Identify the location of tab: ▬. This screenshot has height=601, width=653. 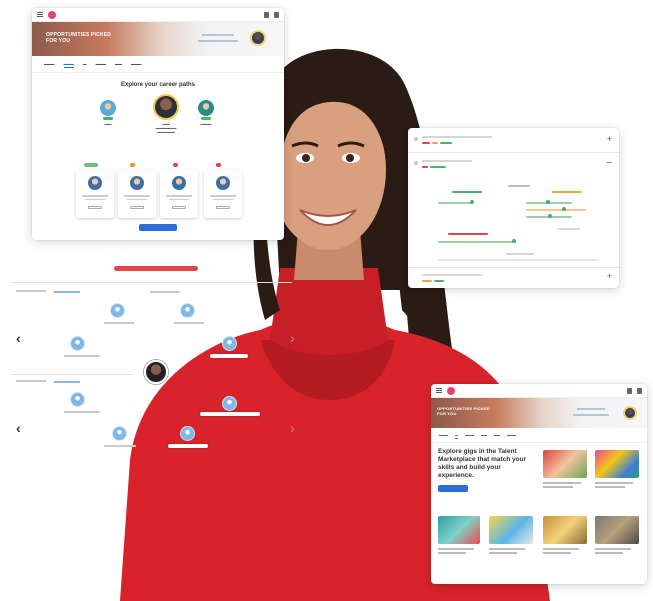
(85, 65).